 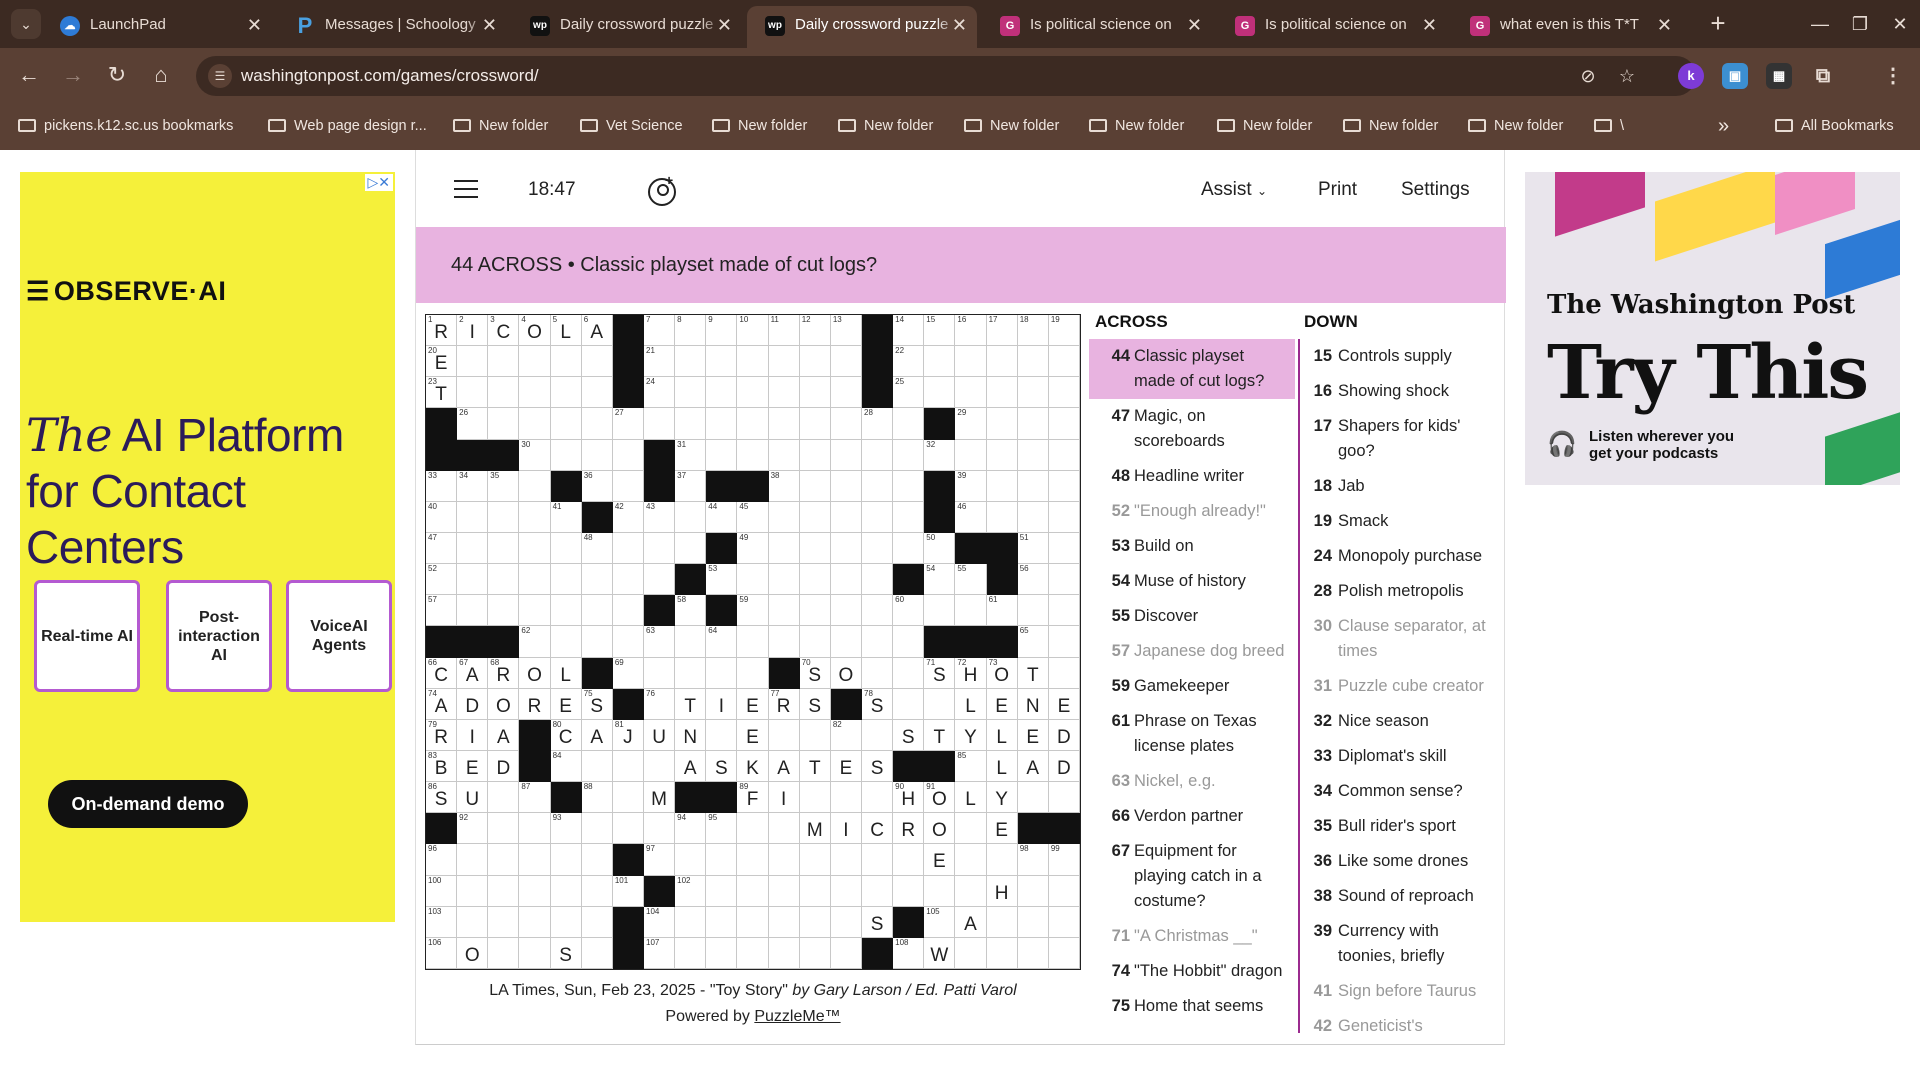 What do you see at coordinates (940, 580) in the screenshot?
I see `grid-cell: 54` at bounding box center [940, 580].